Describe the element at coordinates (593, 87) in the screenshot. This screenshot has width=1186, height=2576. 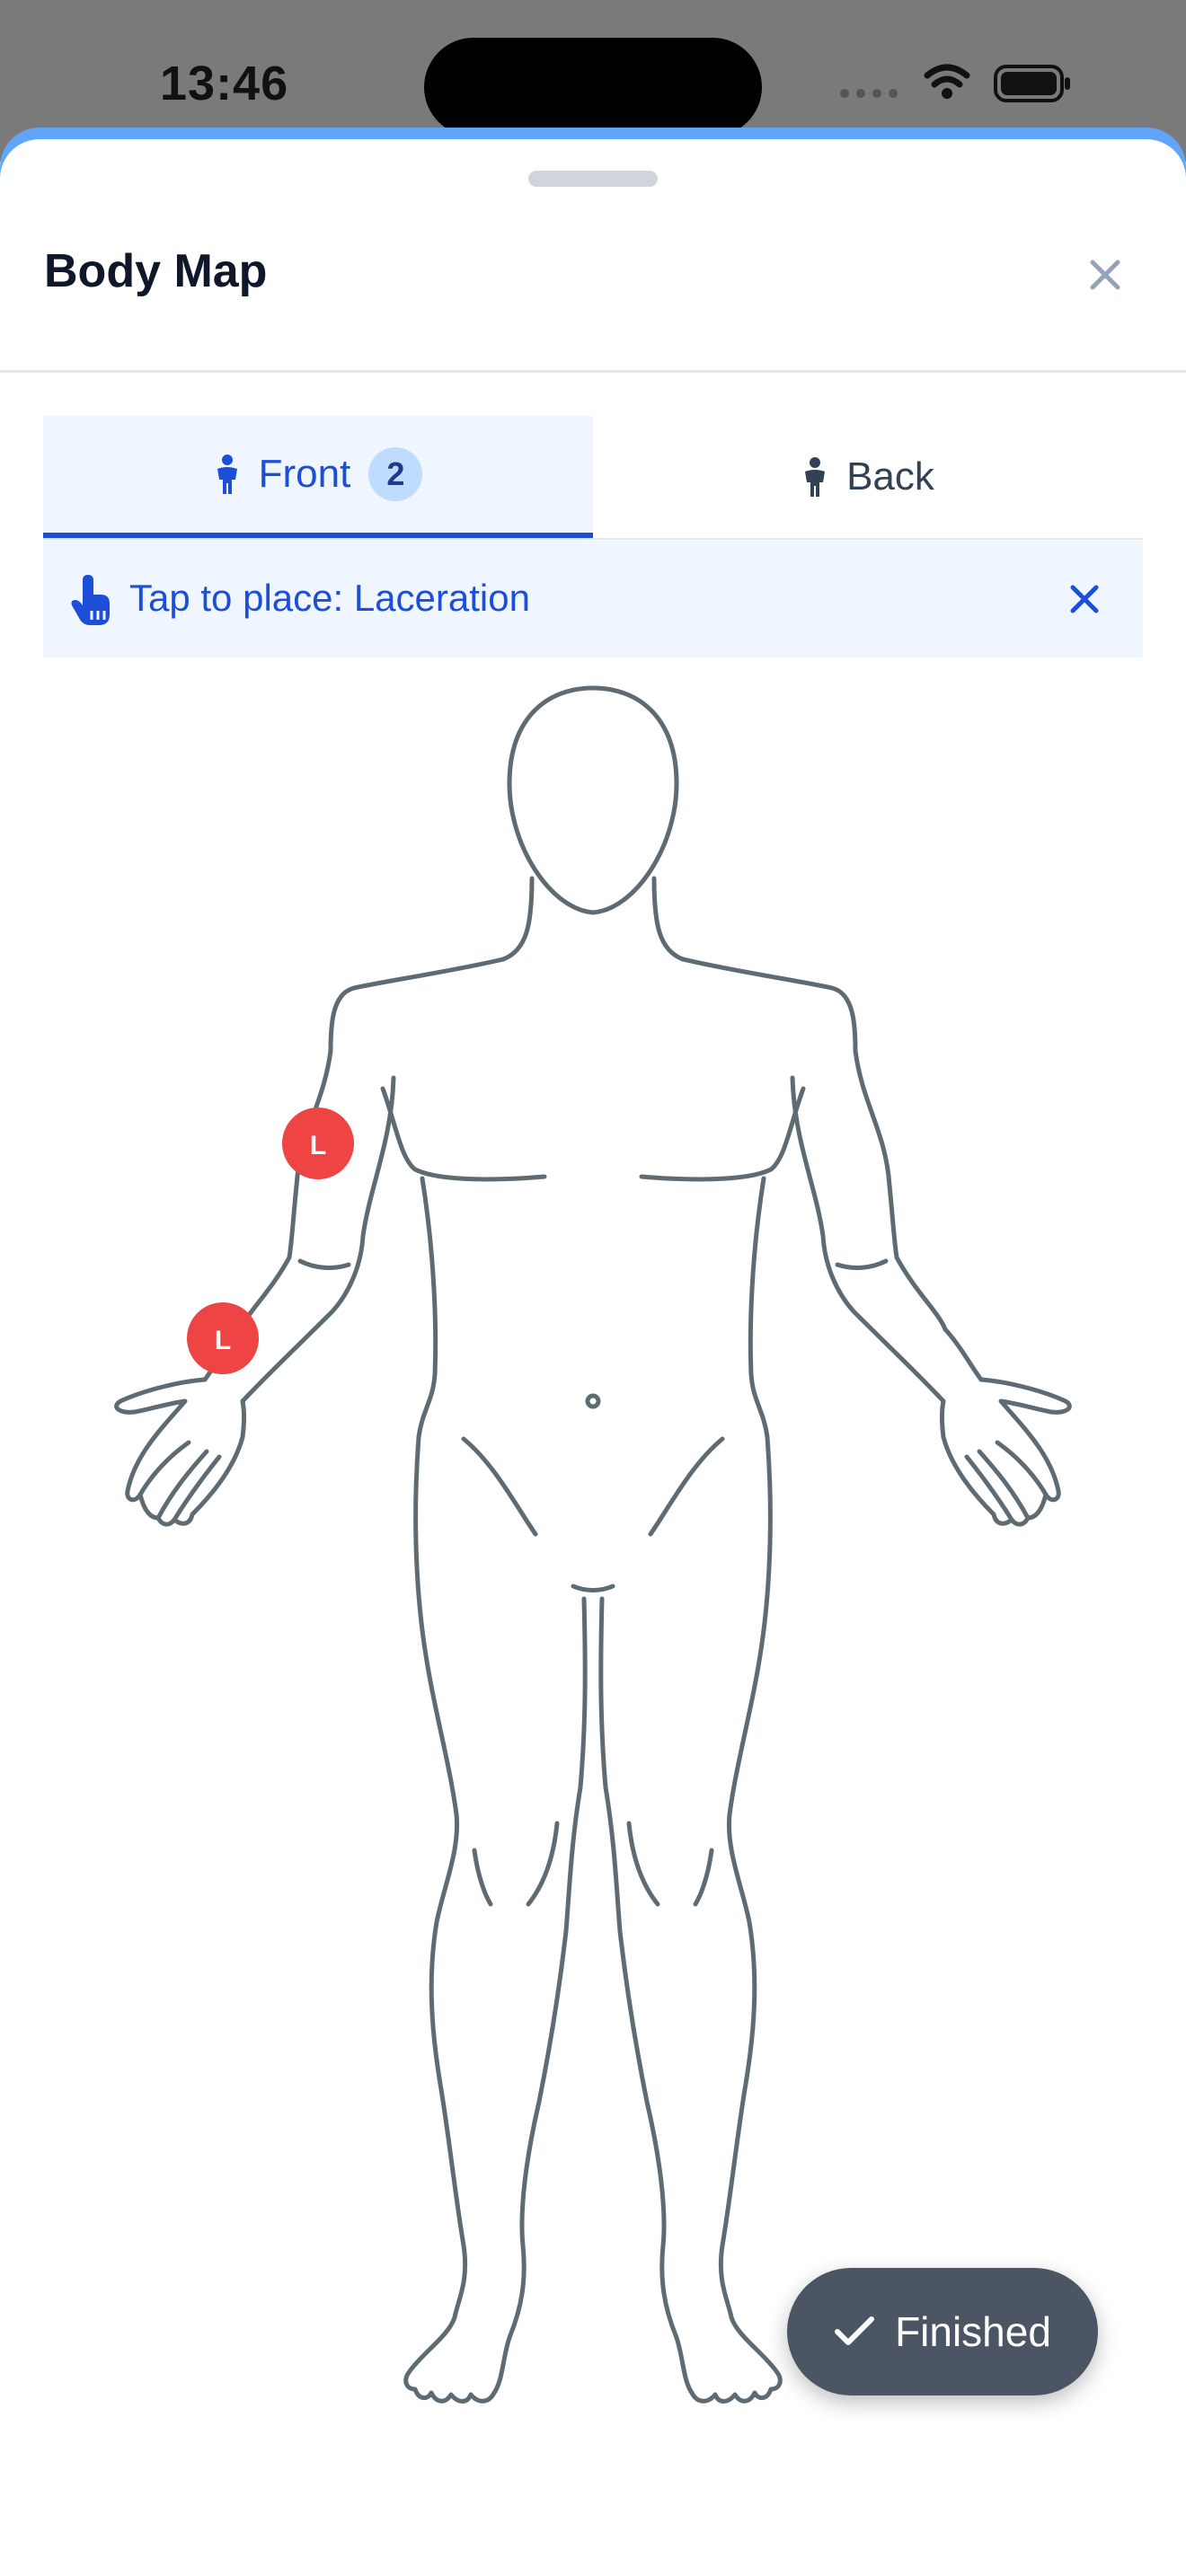
I see `dynamic-island` at that location.